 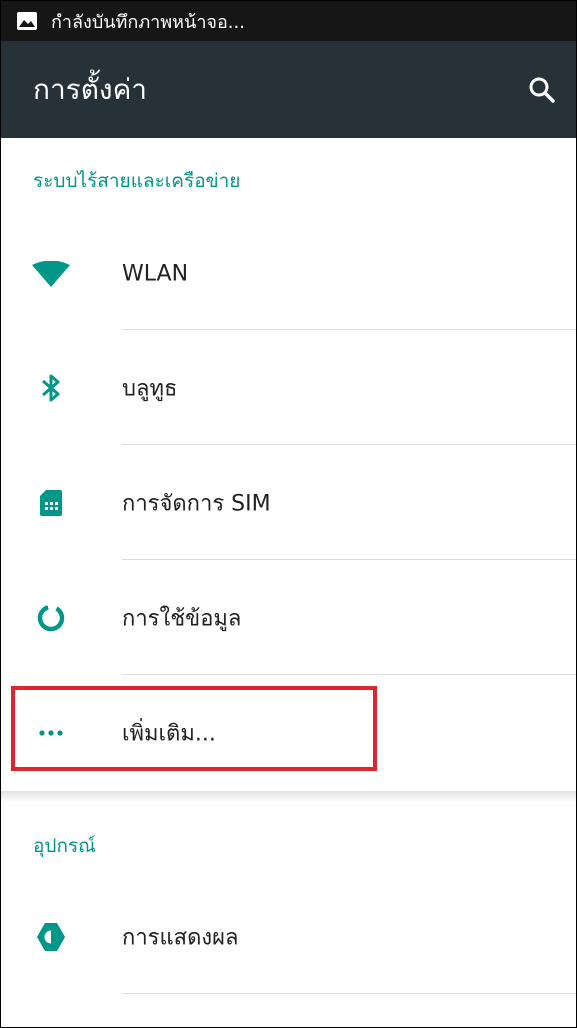 What do you see at coordinates (155, 273) in the screenshot?
I see `settings-item-label: WLAN` at bounding box center [155, 273].